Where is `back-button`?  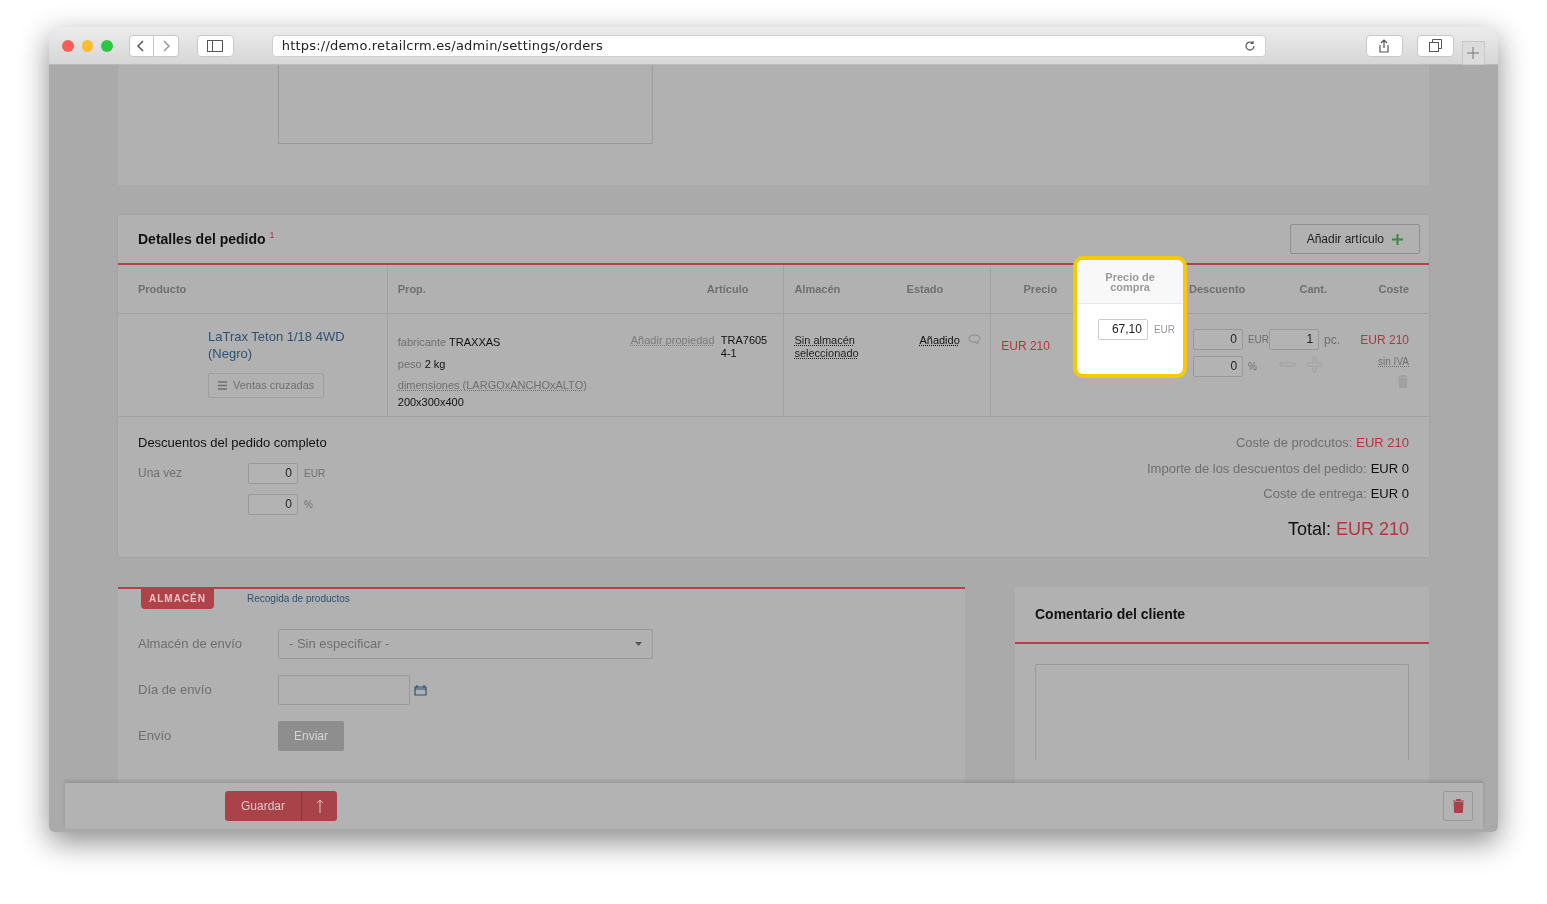
back-button is located at coordinates (141, 45).